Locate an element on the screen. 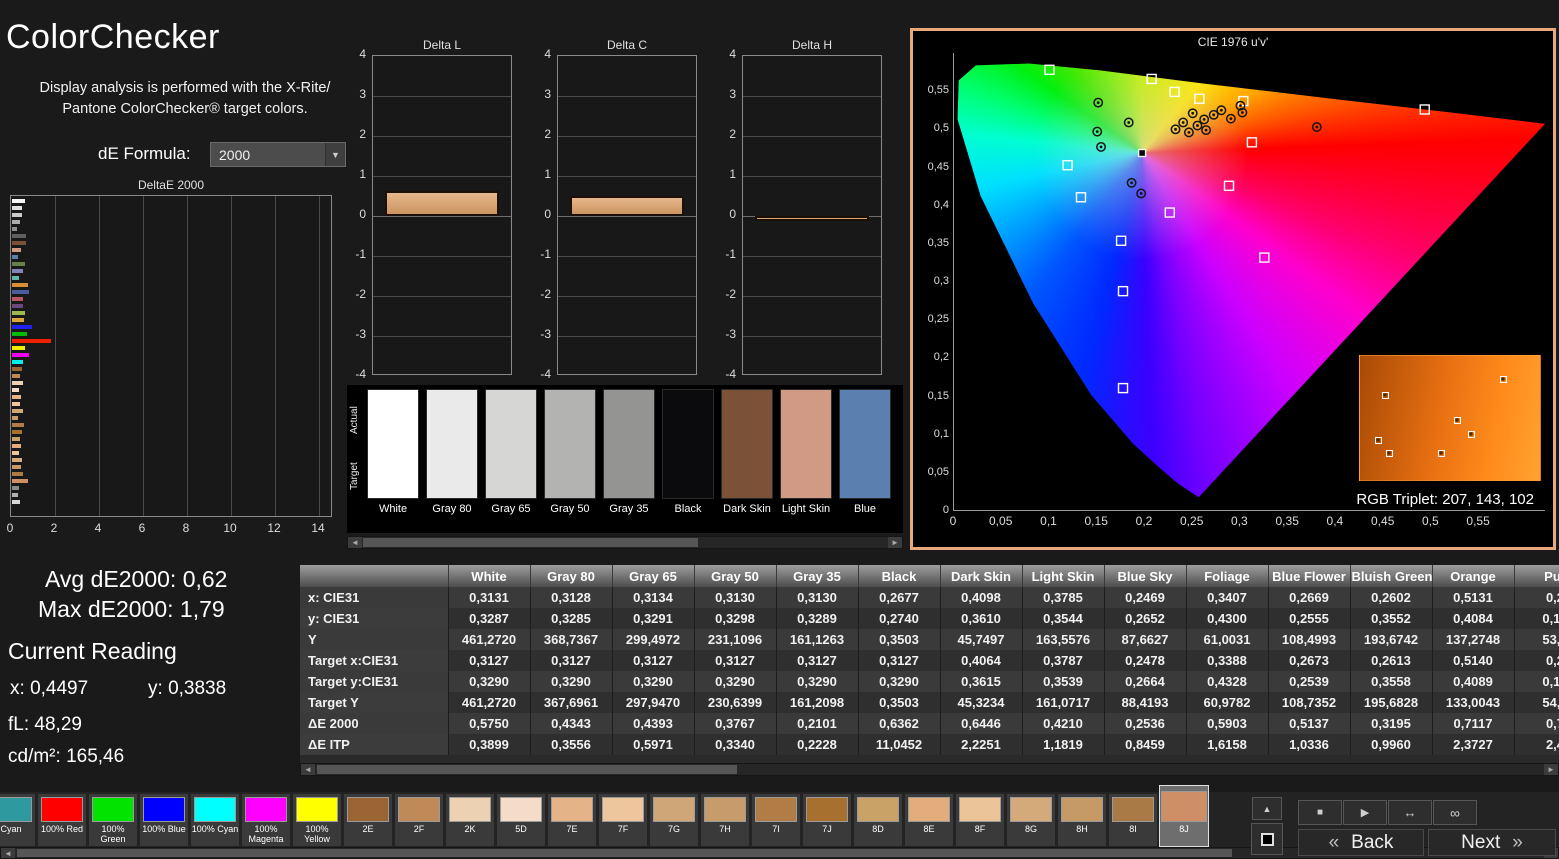 Image resolution: width=1559 pixels, height=859 pixels. table-cell: 193,6742 is located at coordinates (1391, 639).